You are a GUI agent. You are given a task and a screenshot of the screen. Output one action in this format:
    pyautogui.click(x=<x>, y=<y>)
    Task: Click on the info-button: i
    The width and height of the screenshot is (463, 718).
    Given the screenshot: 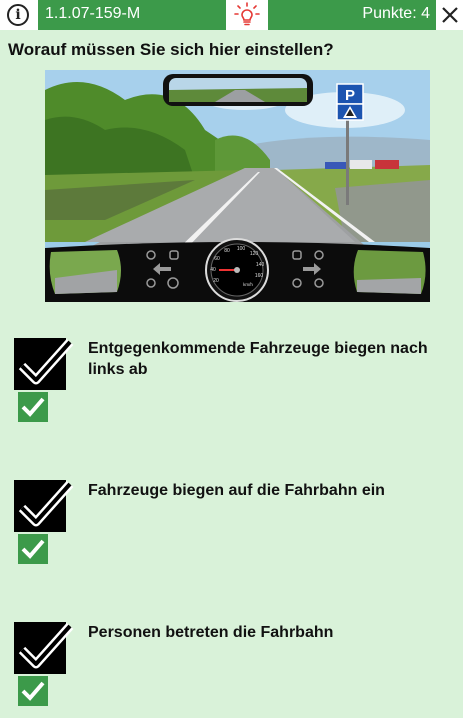 What is the action you would take?
    pyautogui.click(x=18, y=15)
    